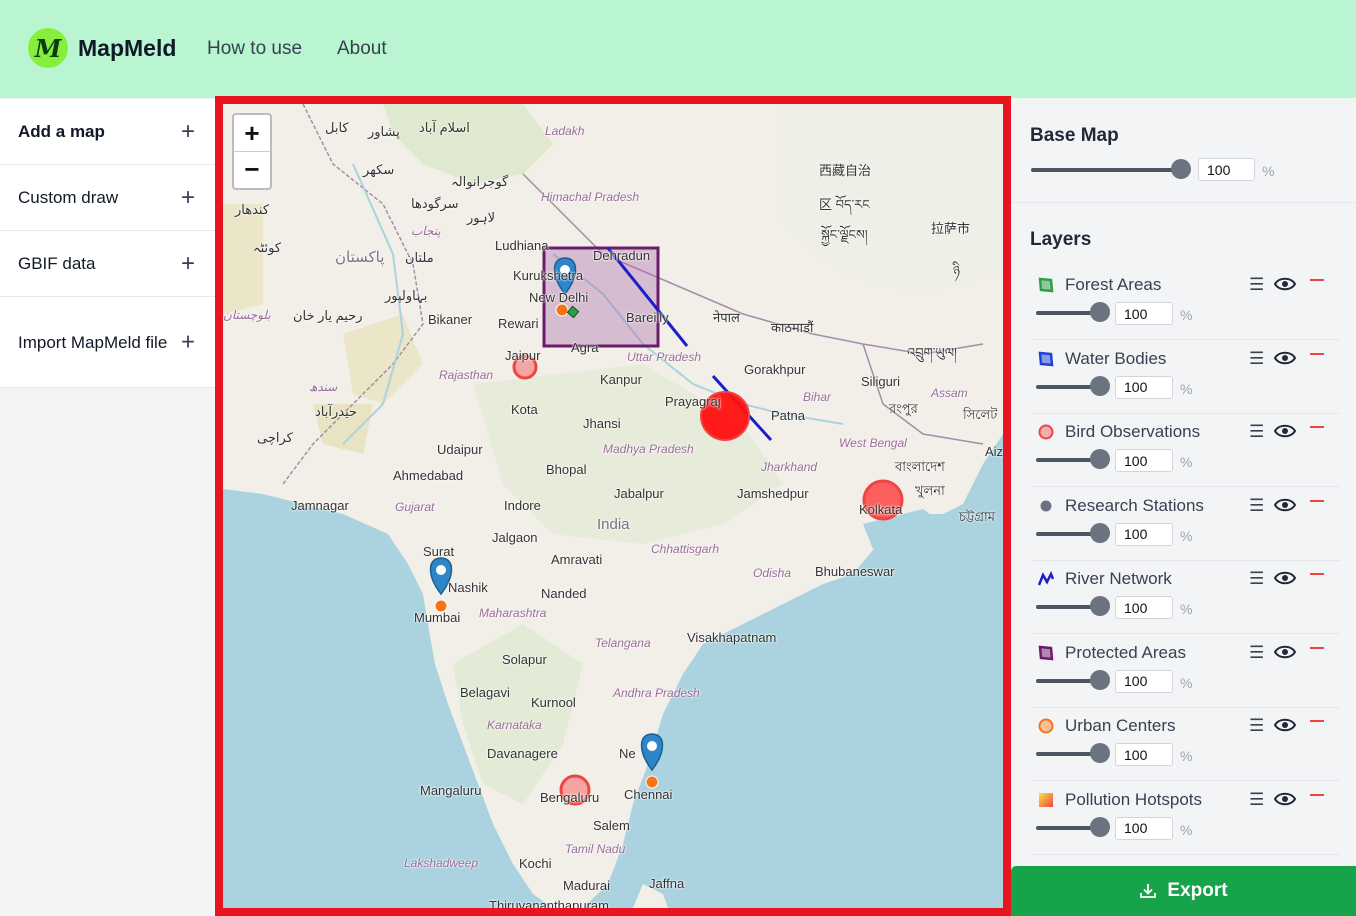  What do you see at coordinates (621, 379) in the screenshot?
I see `map-label: Kanpur` at bounding box center [621, 379].